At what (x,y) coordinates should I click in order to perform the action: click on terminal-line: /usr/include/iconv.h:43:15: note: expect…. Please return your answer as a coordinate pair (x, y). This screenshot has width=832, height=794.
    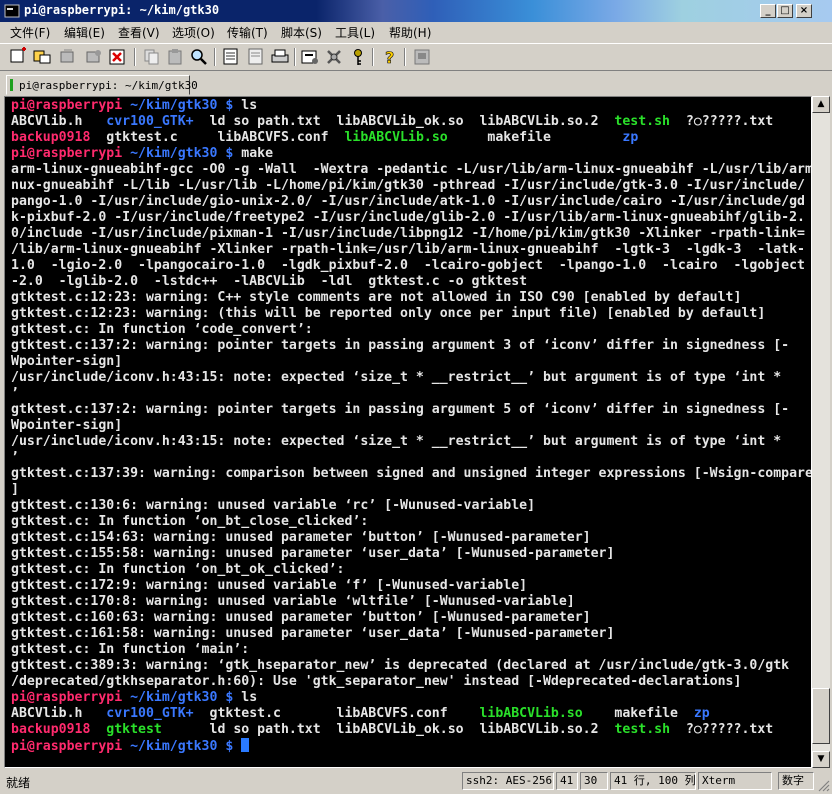
    Looking at the image, I should click on (411, 442).